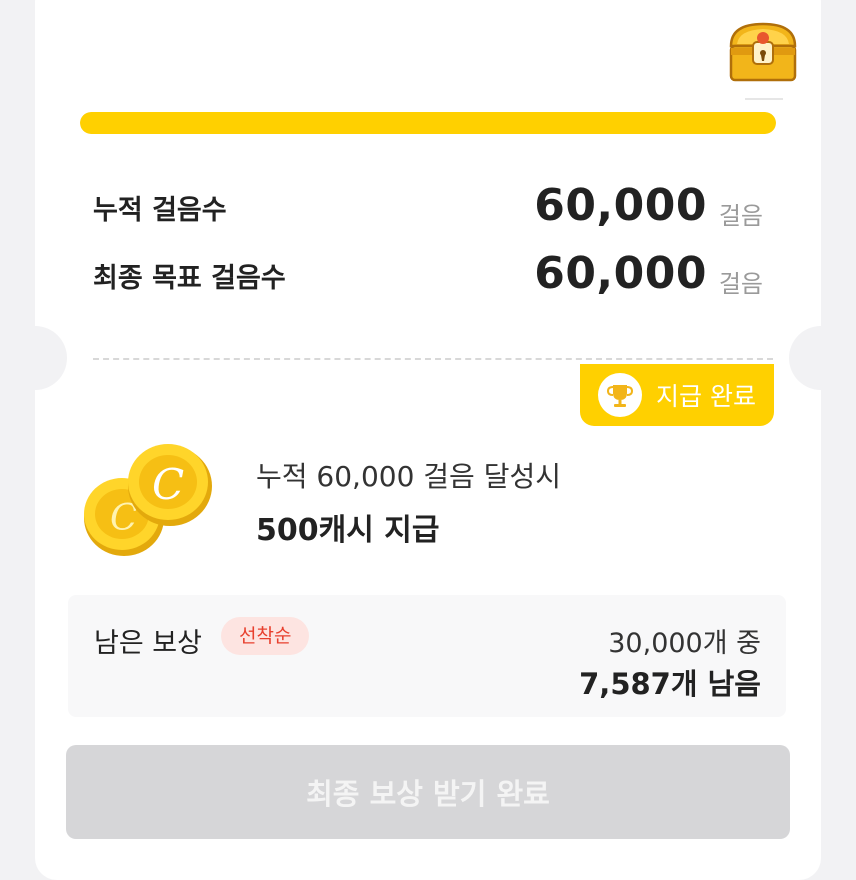 Image resolution: width=856 pixels, height=880 pixels. Describe the element at coordinates (740, 284) in the screenshot. I see `goal-steps-unit: 걸음` at that location.